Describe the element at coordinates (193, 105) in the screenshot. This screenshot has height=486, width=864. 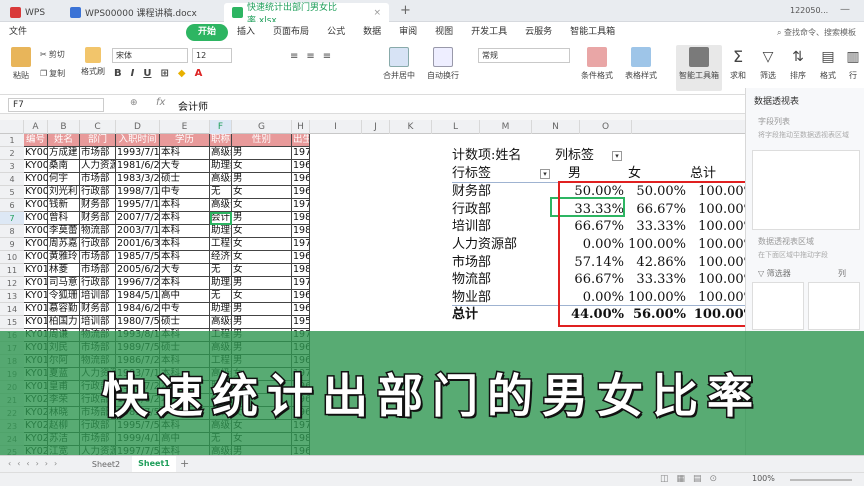
I see `formula-input: 会计师` at that location.